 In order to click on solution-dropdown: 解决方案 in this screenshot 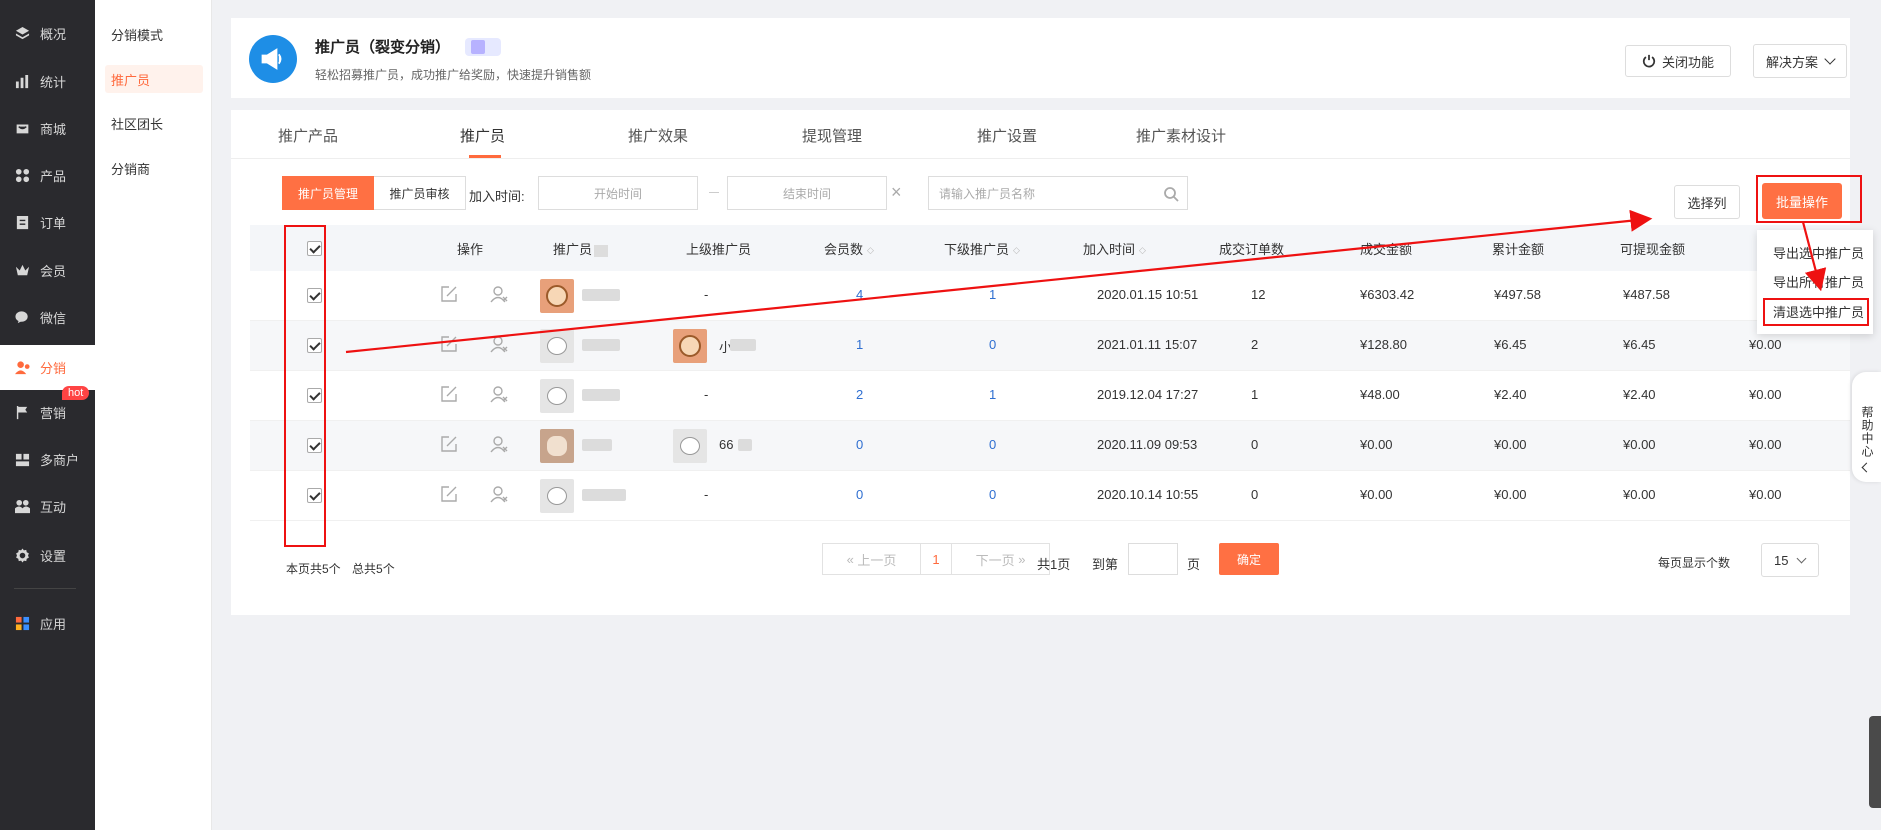, I will do `click(1800, 61)`.